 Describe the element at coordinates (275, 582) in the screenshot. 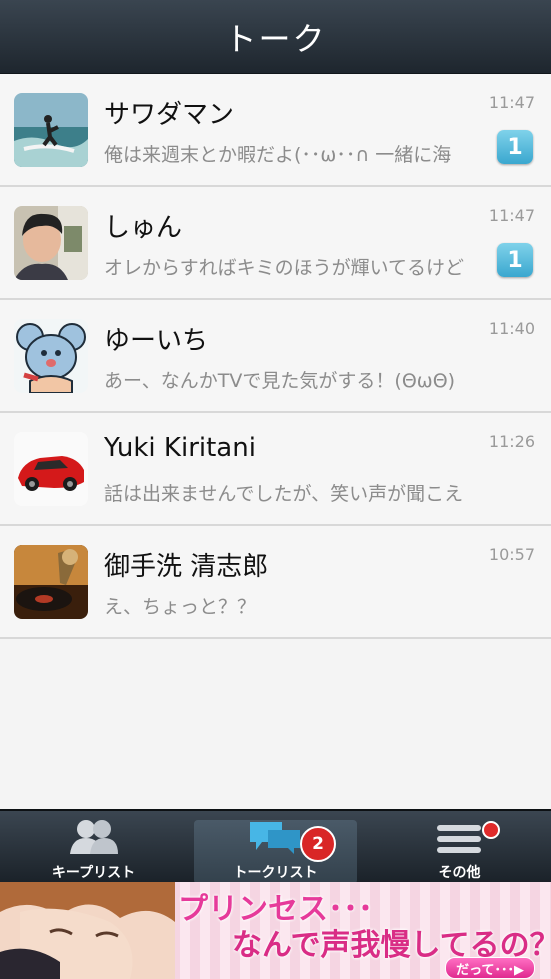

I see `chat-row: 御手洗 清志郎 え、ちょっと？？ 10:57` at that location.